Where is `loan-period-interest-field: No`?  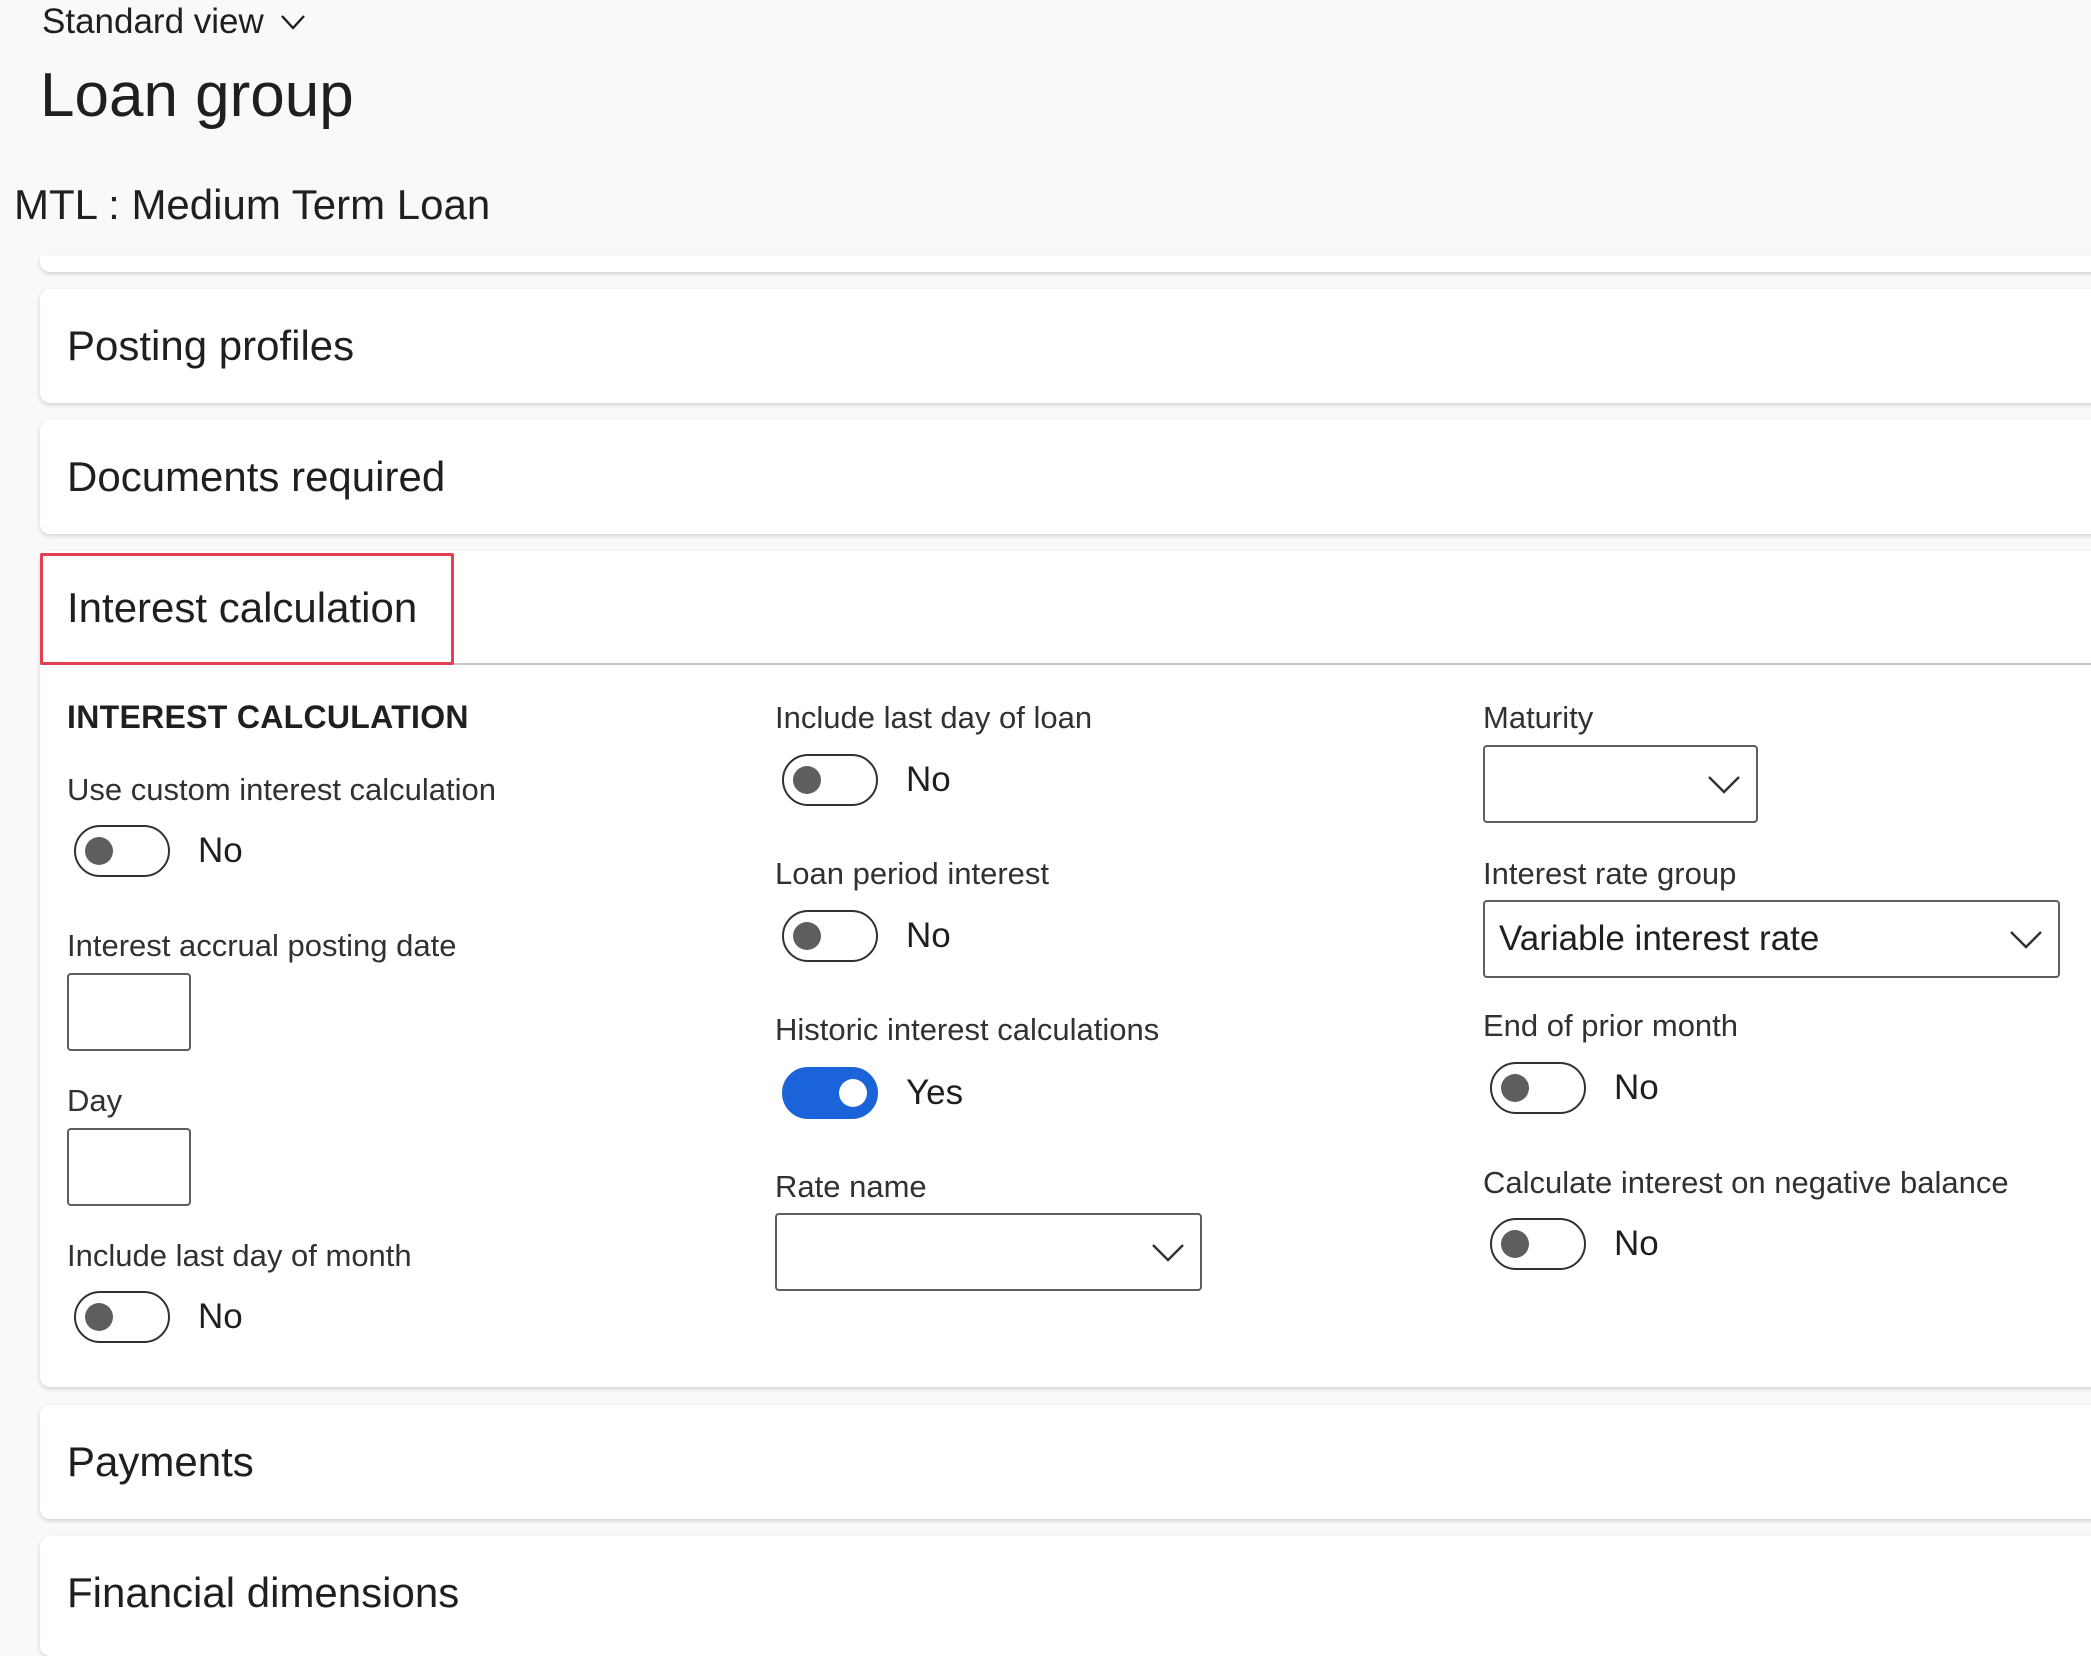
loan-period-interest-field: No is located at coordinates (866, 936).